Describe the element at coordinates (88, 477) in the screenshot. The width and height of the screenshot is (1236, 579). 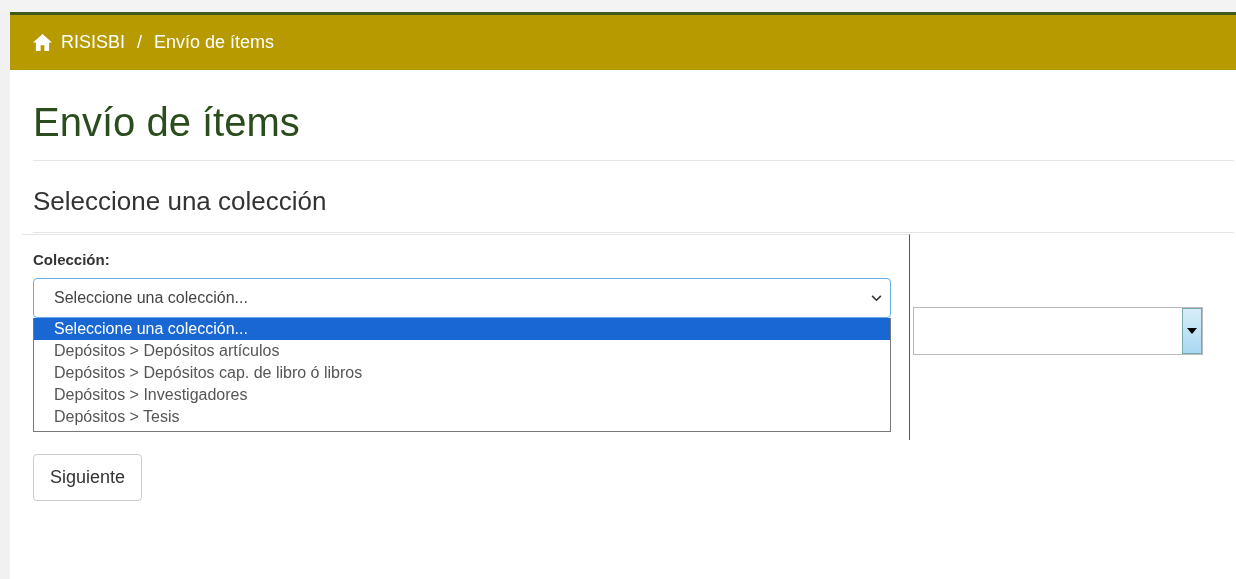
I see `next-button: Siguiente` at that location.